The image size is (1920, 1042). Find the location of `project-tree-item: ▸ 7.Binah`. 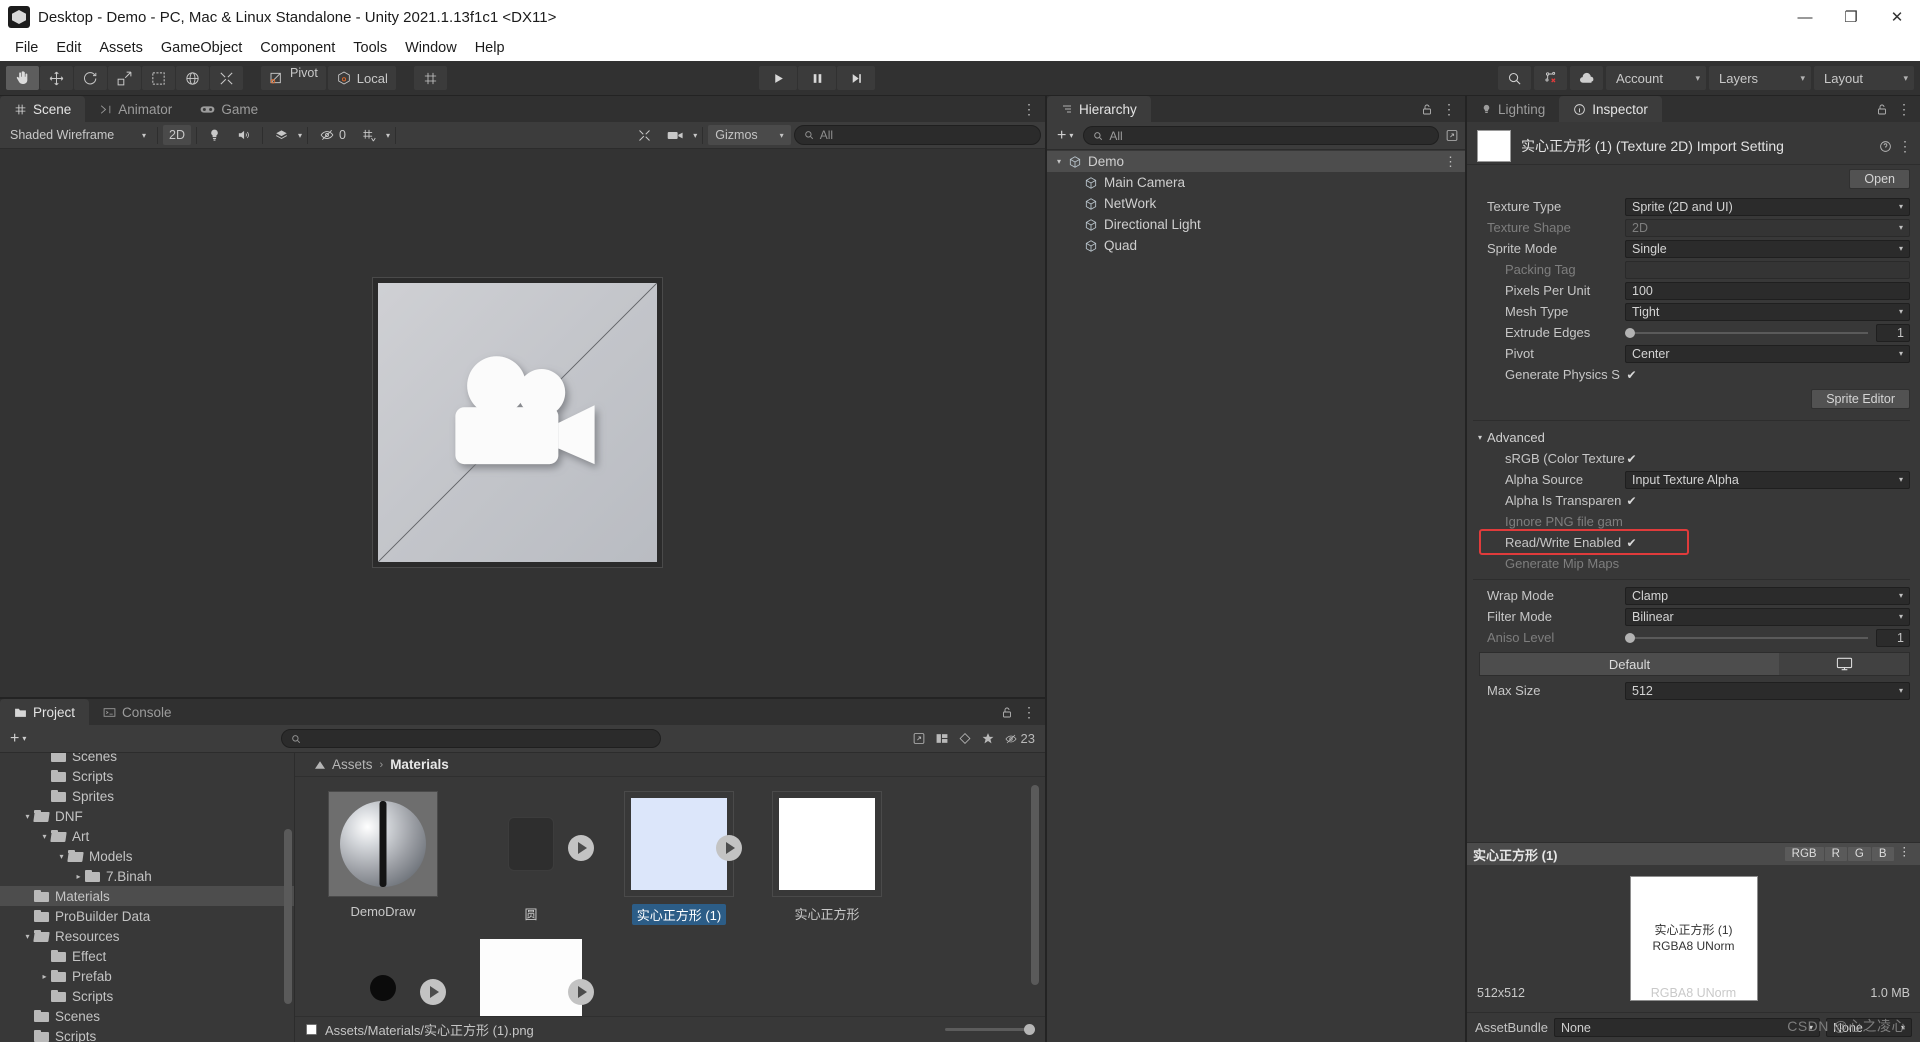

project-tree-item: ▸ 7.Binah is located at coordinates (147, 876).